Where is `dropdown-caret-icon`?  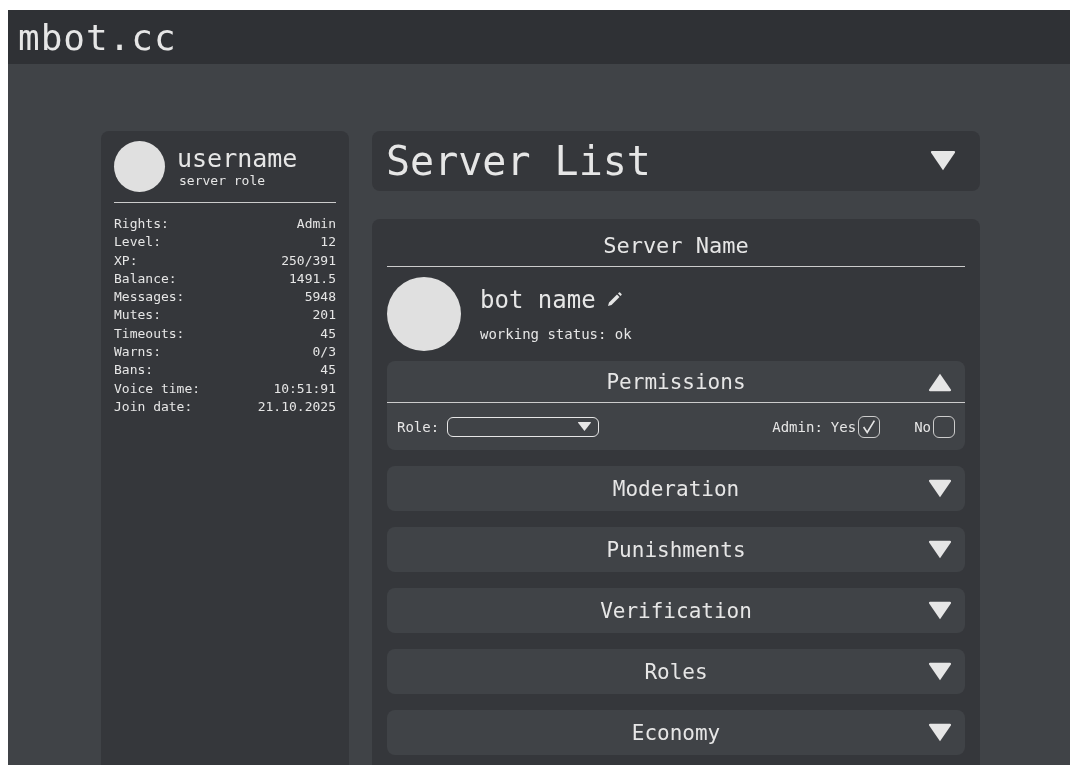
dropdown-caret-icon is located at coordinates (585, 426).